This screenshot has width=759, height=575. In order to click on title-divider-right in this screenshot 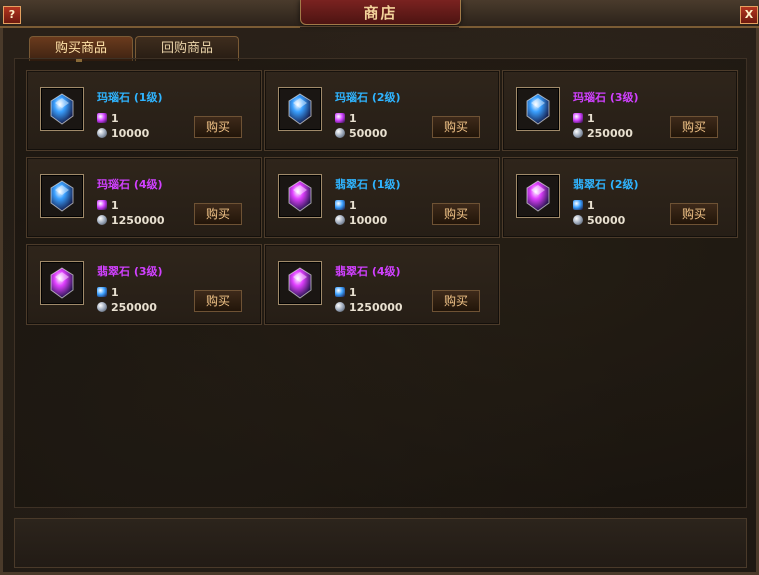, I will do `click(609, 27)`.